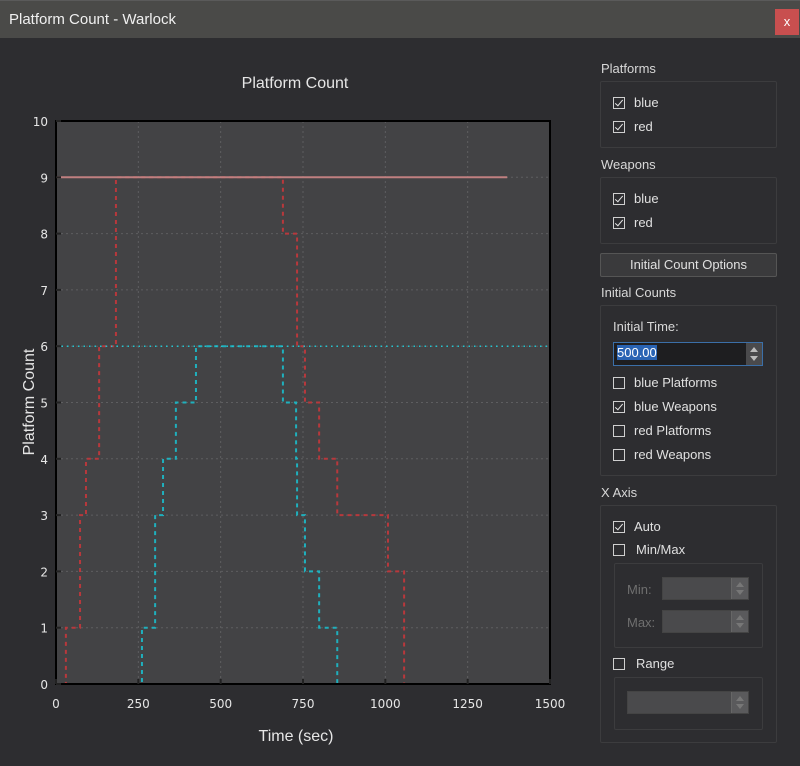 The height and width of the screenshot is (766, 800). I want to click on y-tick-label: 9, so click(44, 178).